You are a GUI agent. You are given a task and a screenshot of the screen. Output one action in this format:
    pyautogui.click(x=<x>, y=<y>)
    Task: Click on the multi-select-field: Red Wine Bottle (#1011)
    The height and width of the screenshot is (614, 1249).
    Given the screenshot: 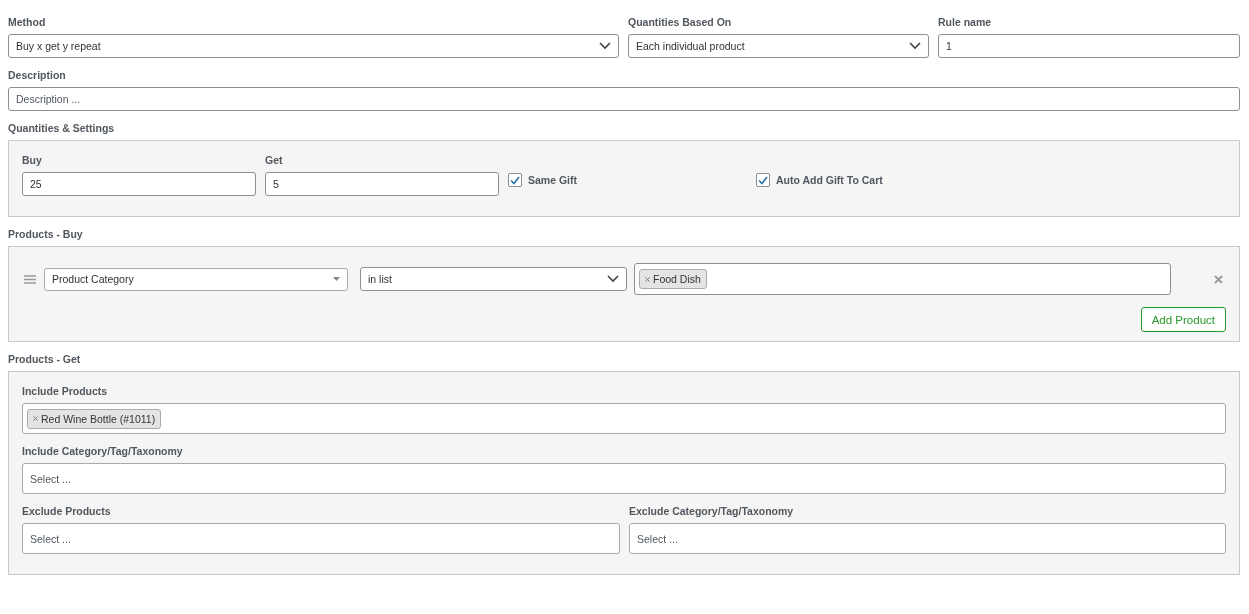 What is the action you would take?
    pyautogui.click(x=624, y=418)
    